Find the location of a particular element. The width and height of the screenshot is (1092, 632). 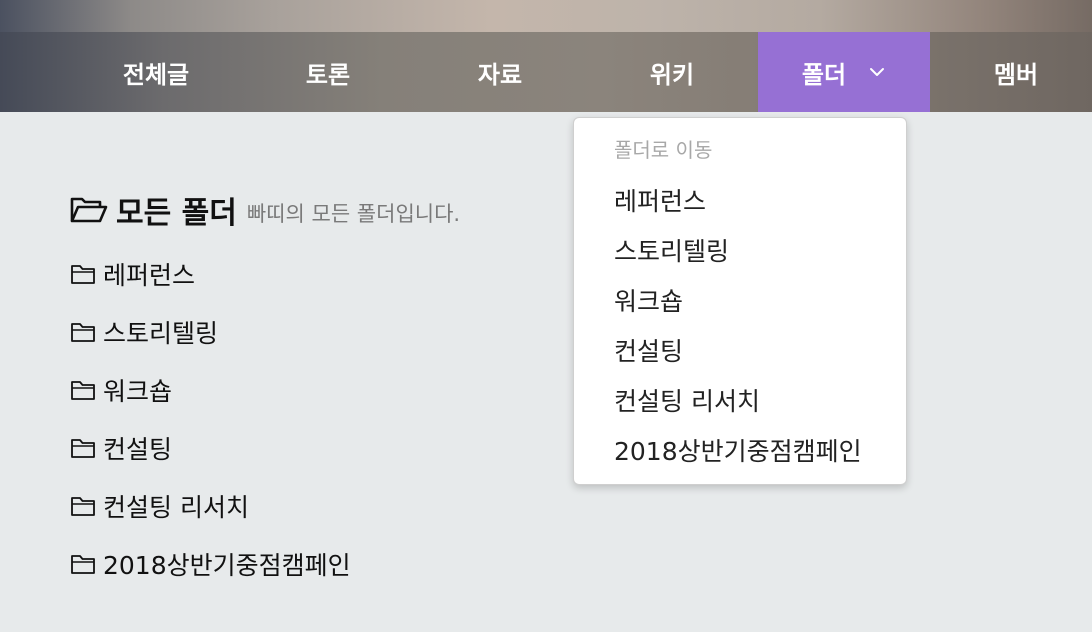

nav-item-all-posts: 전체글 is located at coordinates (156, 72).